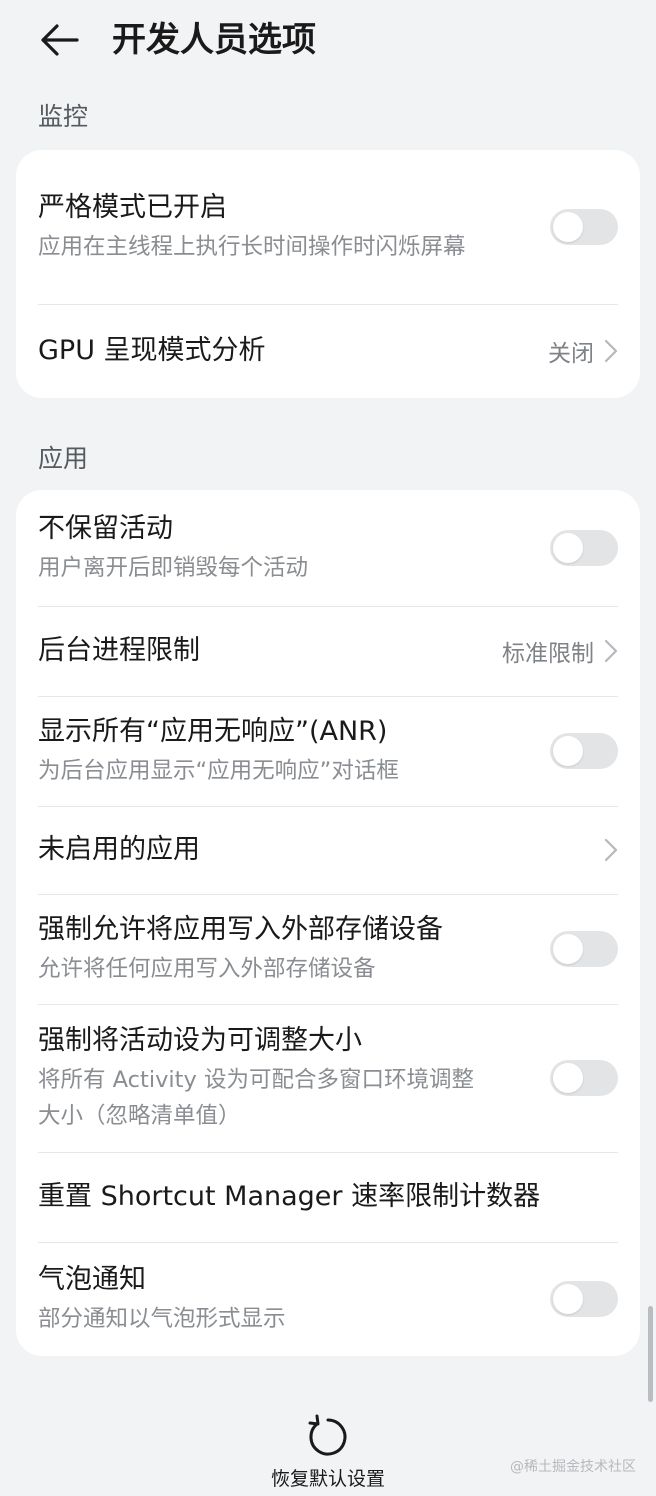 The height and width of the screenshot is (1496, 656). Describe the element at coordinates (240, 929) in the screenshot. I see `setting-title: 强制允许将应用写入外部存储设备` at that location.